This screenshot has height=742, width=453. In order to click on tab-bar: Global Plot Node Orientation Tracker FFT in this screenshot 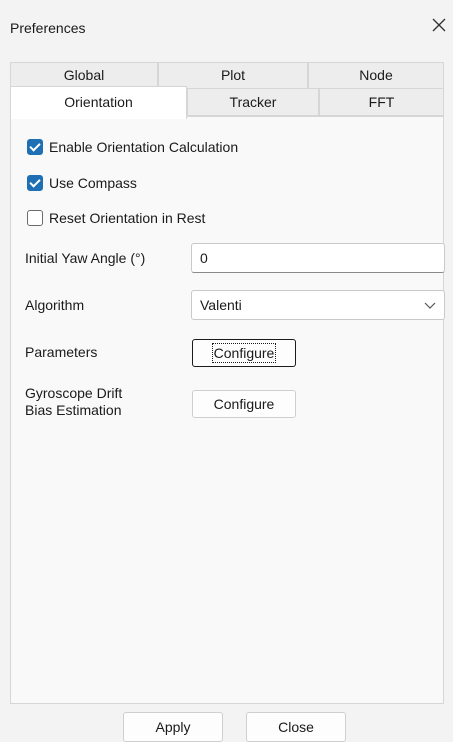, I will do `click(227, 90)`.